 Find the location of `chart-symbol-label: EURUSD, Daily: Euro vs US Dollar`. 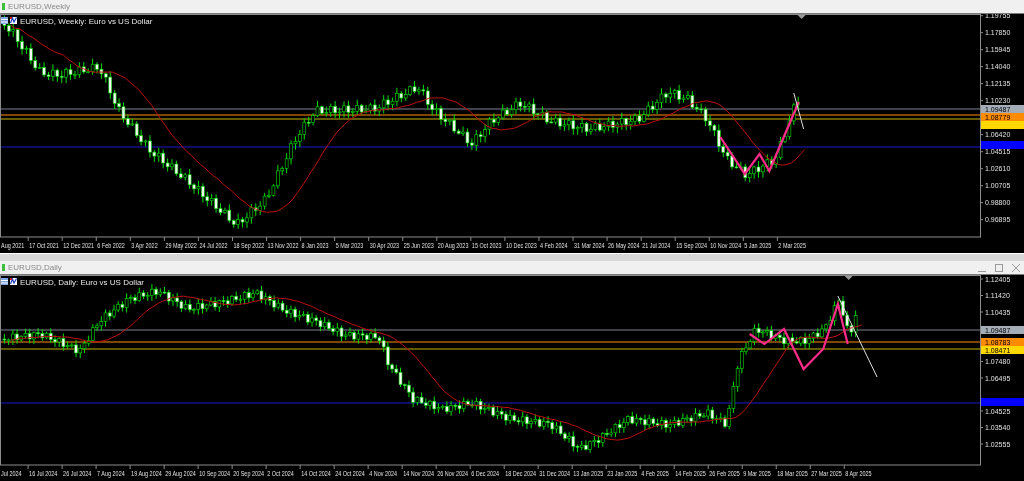

chart-symbol-label: EURUSD, Daily: Euro vs US Dollar is located at coordinates (82, 282).